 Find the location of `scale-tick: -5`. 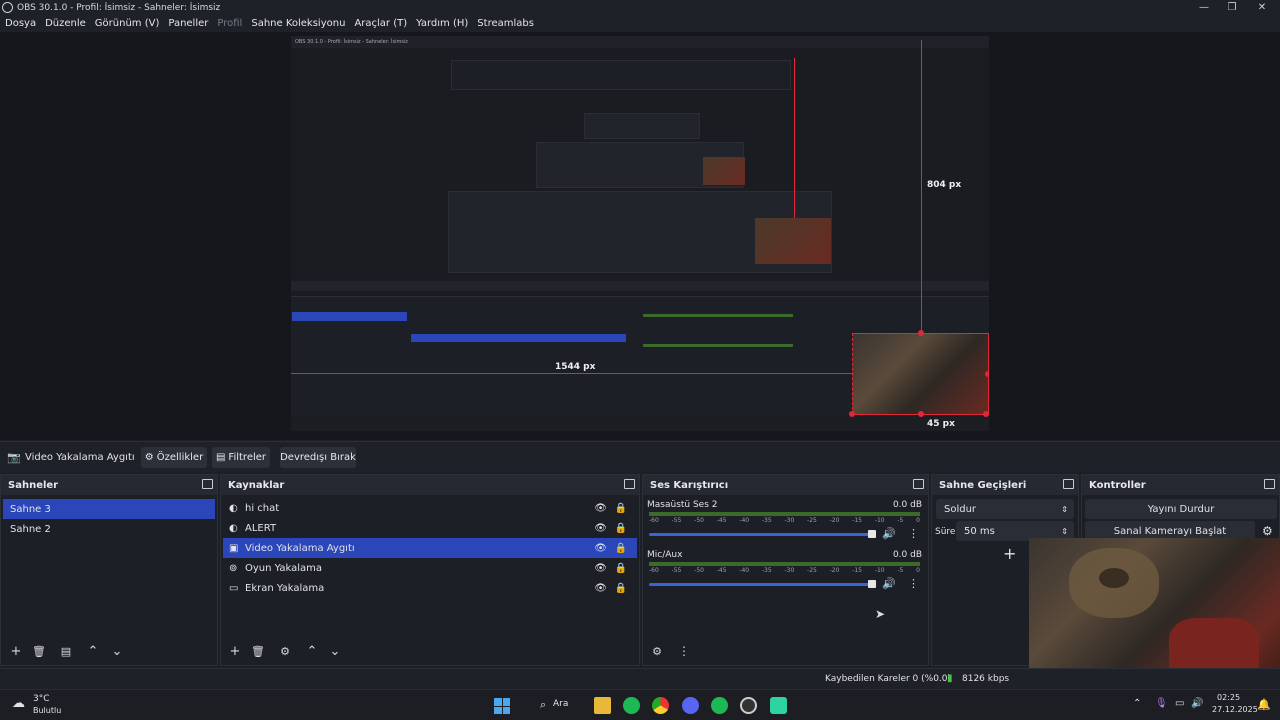

scale-tick: -5 is located at coordinates (900, 520).